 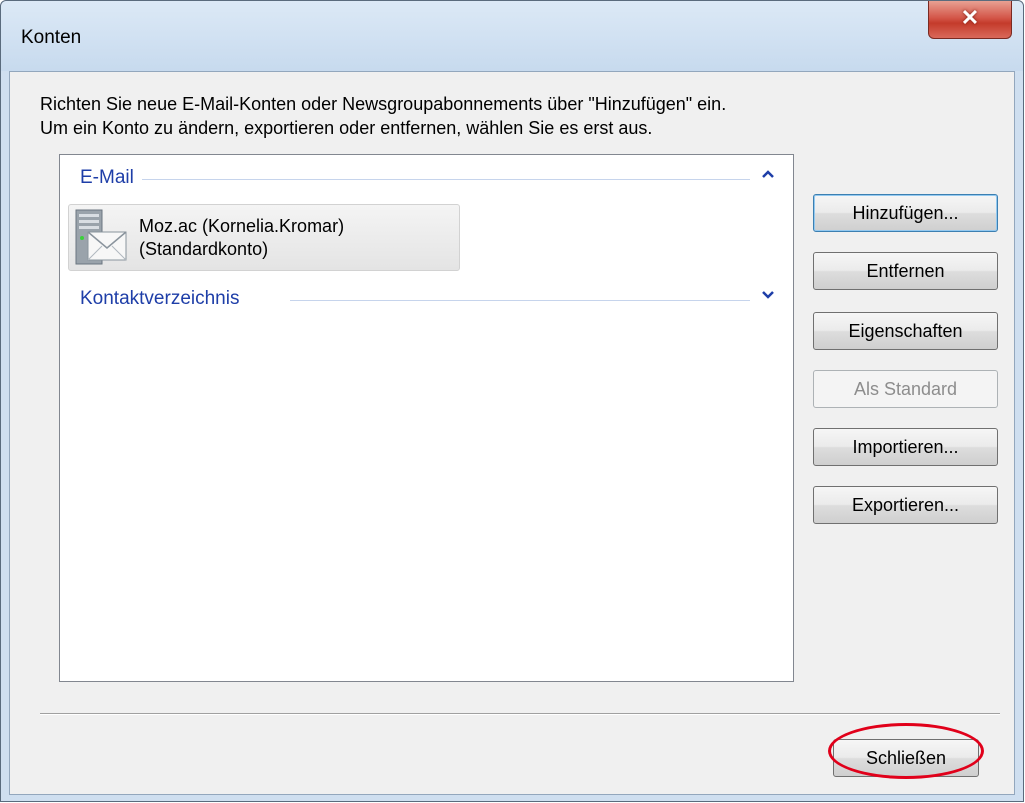 I want to click on title-bar: Konten ✕, so click(x=512, y=36).